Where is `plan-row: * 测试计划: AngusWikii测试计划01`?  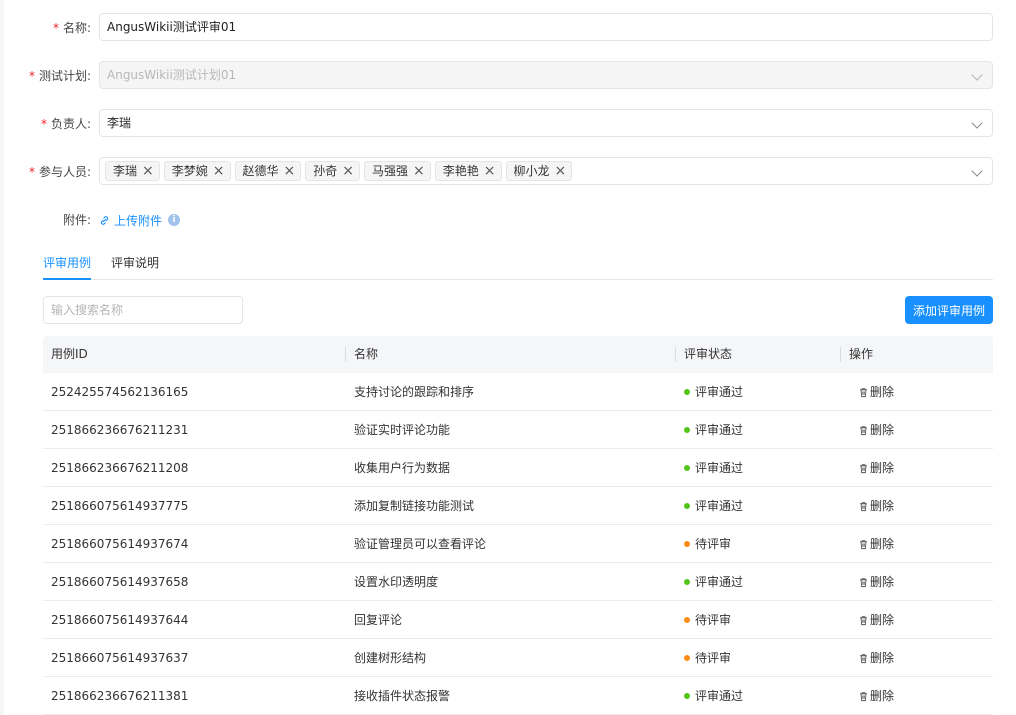 plan-row: * 测试计划: AngusWikii测试计划01 is located at coordinates (508, 76).